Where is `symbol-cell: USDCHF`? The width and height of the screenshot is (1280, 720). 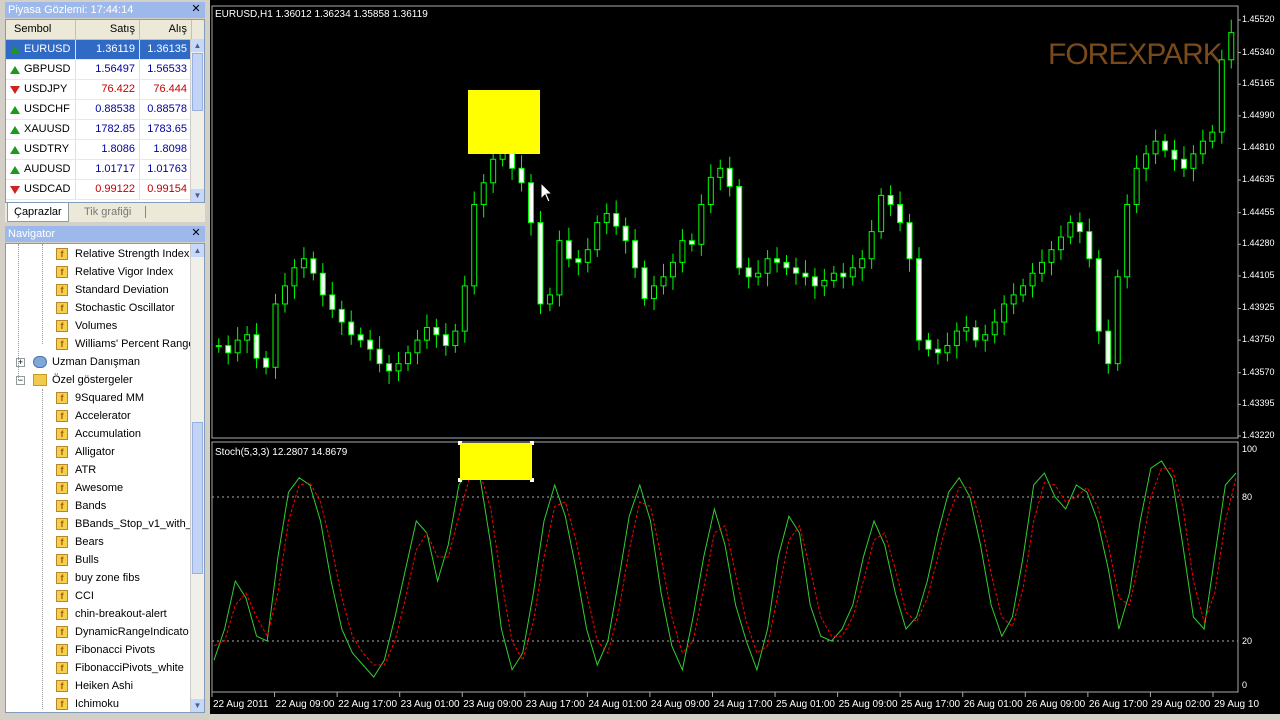
symbol-cell: USDCHF is located at coordinates (41, 109).